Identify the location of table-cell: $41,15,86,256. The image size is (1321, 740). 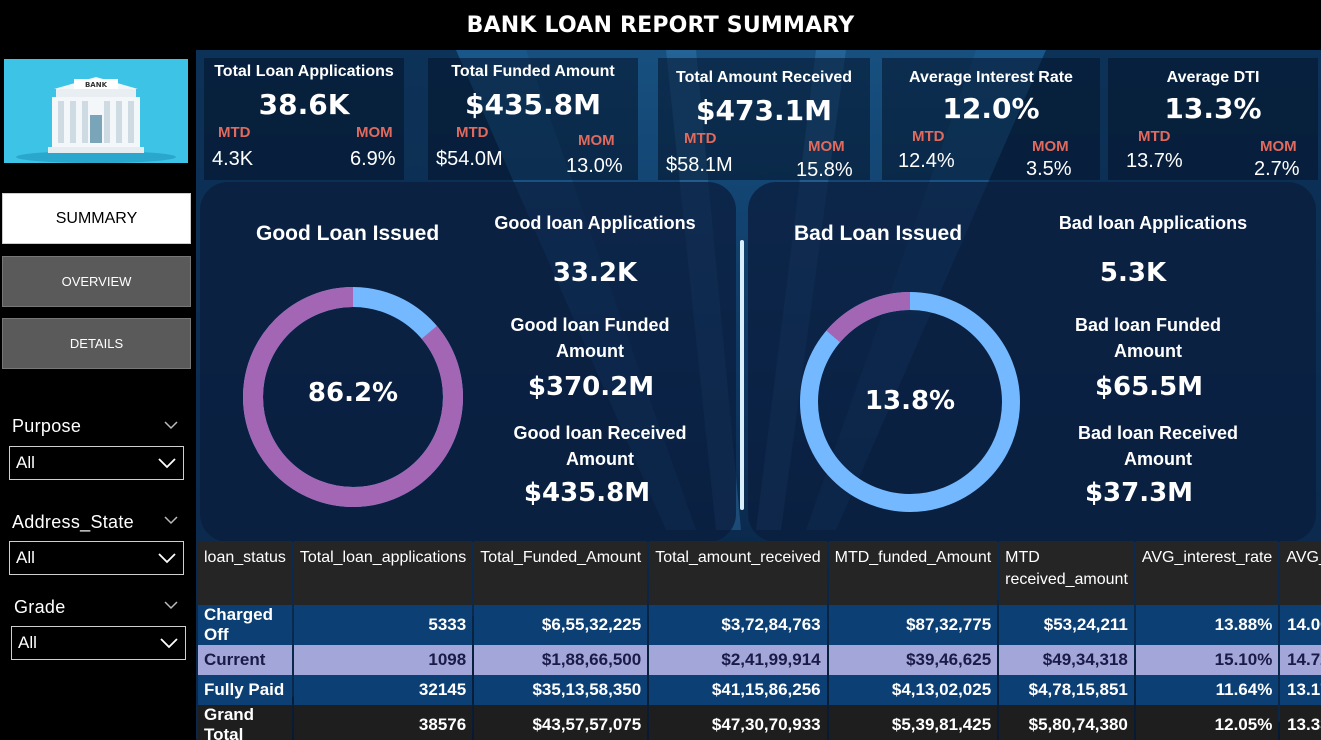
(738, 690).